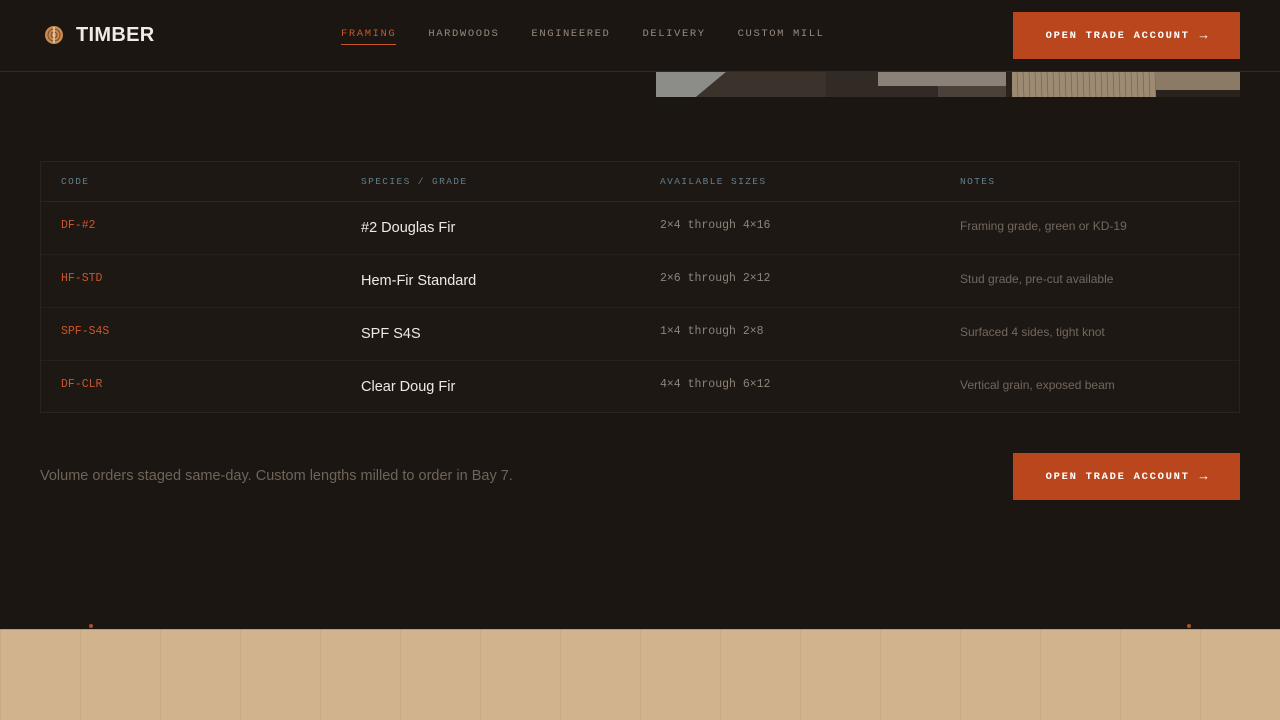 This screenshot has width=1280, height=720. I want to click on open-trade-account-button: OPEN TRADE ACCOUNT →, so click(1126, 35).